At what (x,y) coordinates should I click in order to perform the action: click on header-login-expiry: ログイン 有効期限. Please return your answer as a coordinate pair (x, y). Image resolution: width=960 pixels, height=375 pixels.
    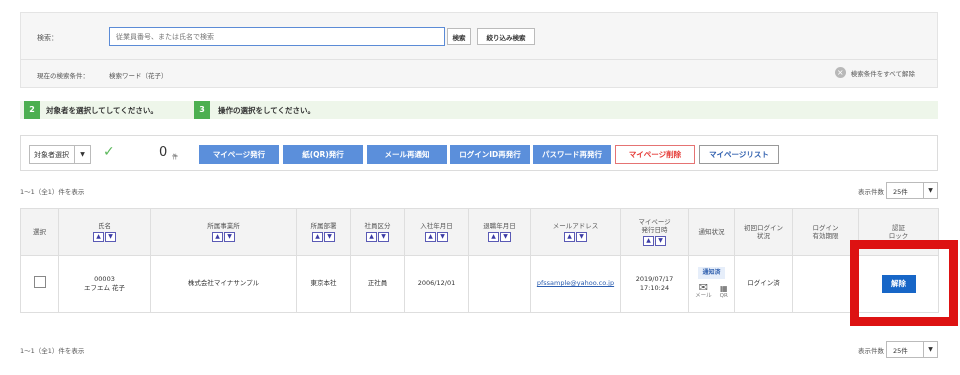
    Looking at the image, I should click on (825, 232).